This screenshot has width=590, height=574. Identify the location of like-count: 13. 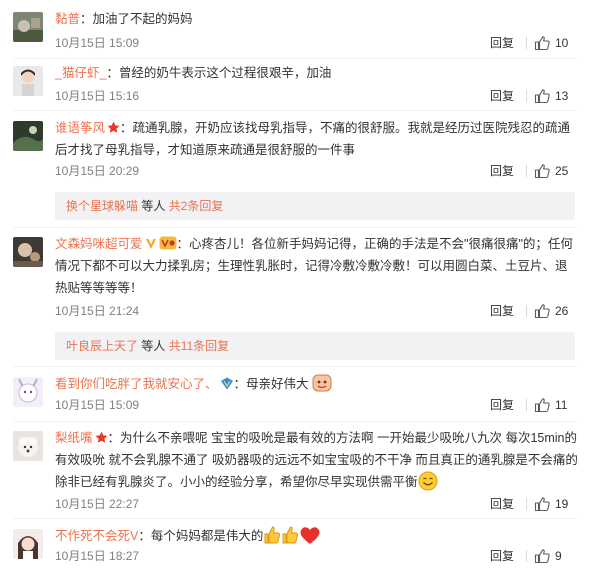
(562, 96).